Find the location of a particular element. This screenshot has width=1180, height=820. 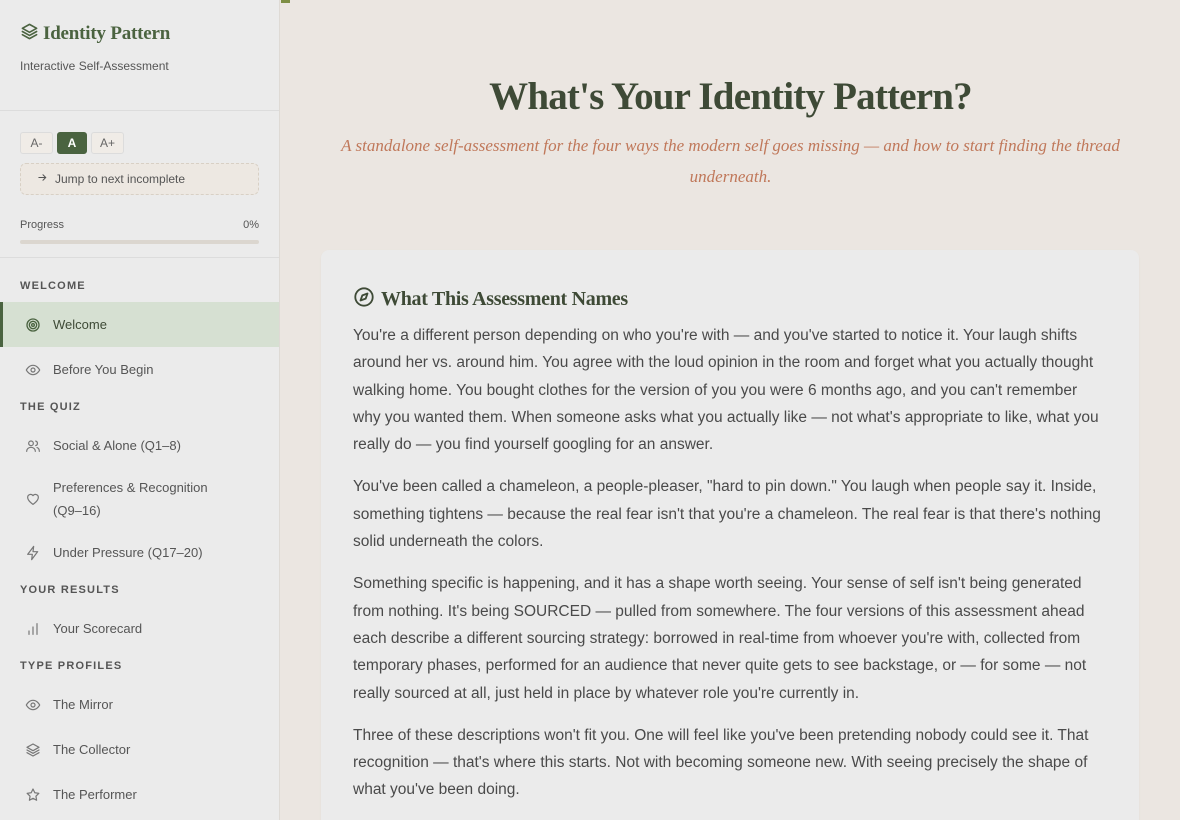

arrow-right-icon is located at coordinates (42, 179).